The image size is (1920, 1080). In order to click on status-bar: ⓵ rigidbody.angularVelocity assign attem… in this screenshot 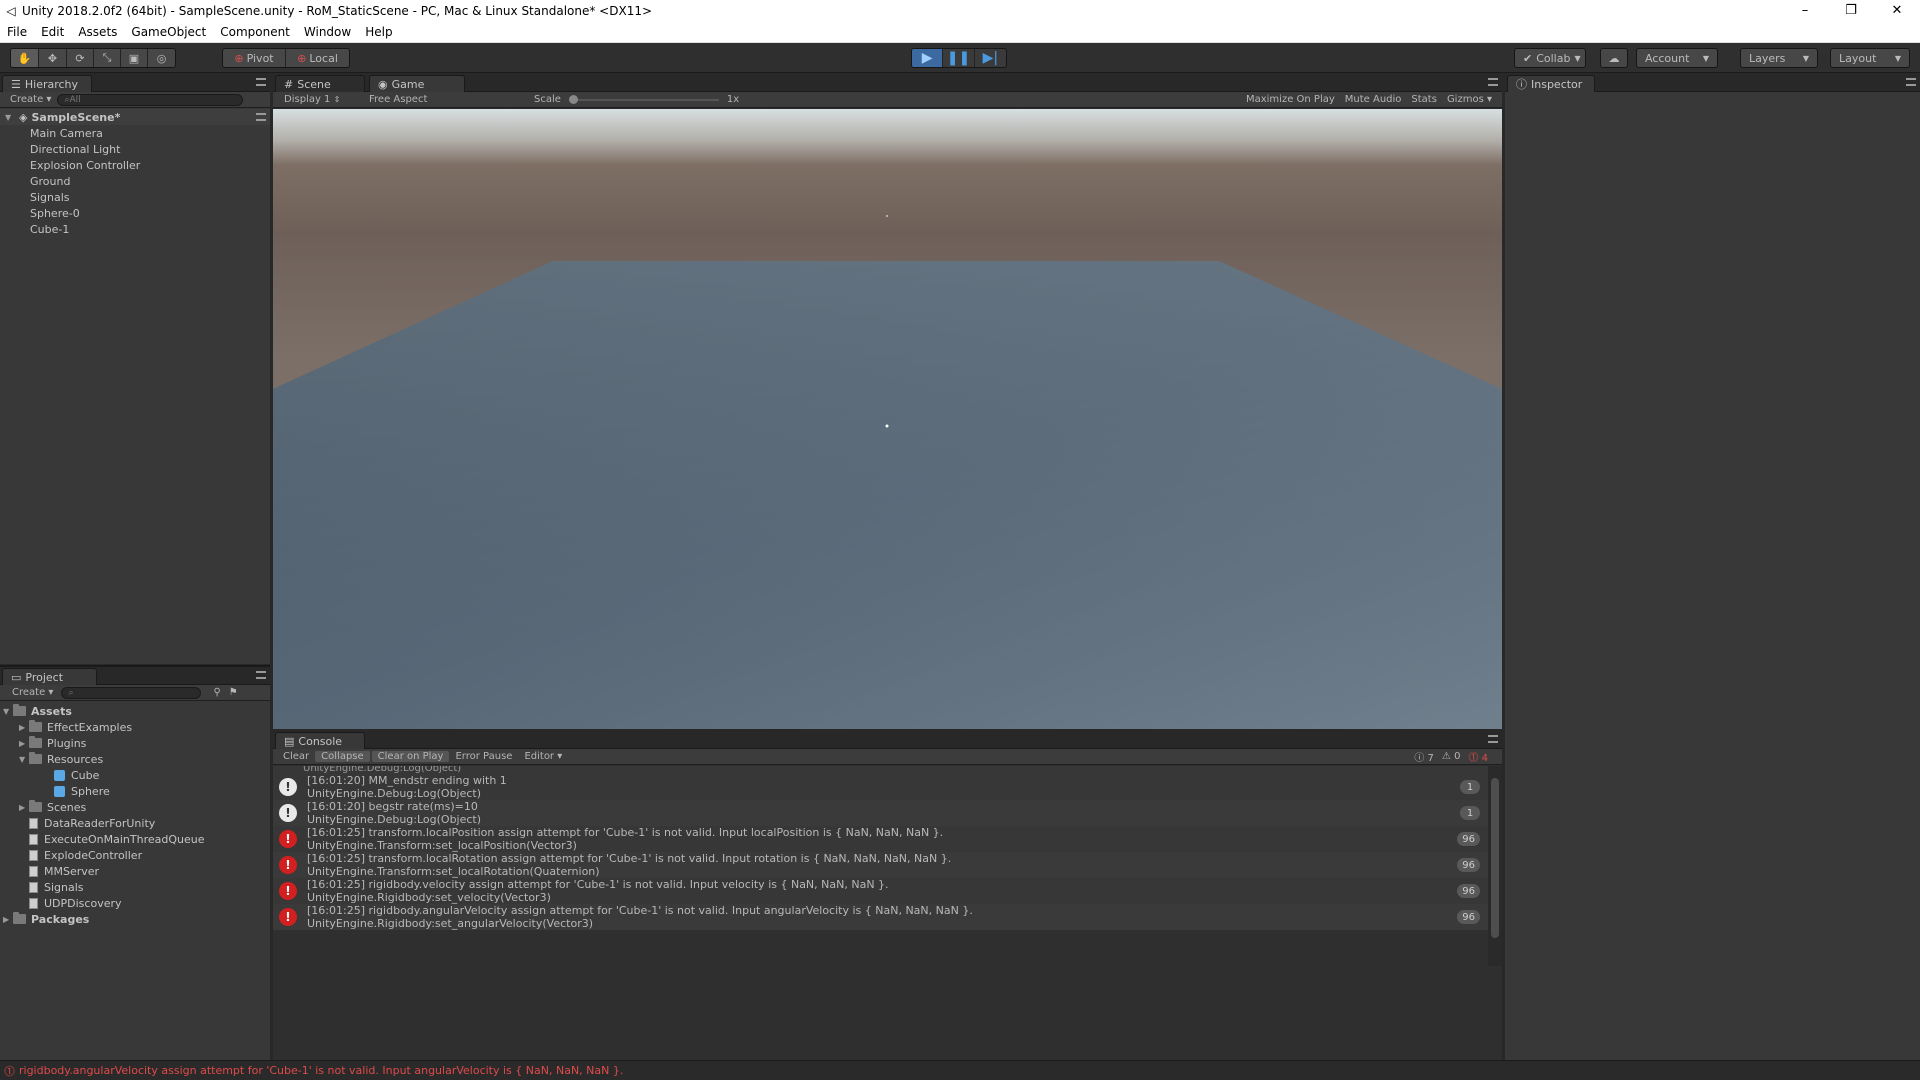, I will do `click(960, 1070)`.